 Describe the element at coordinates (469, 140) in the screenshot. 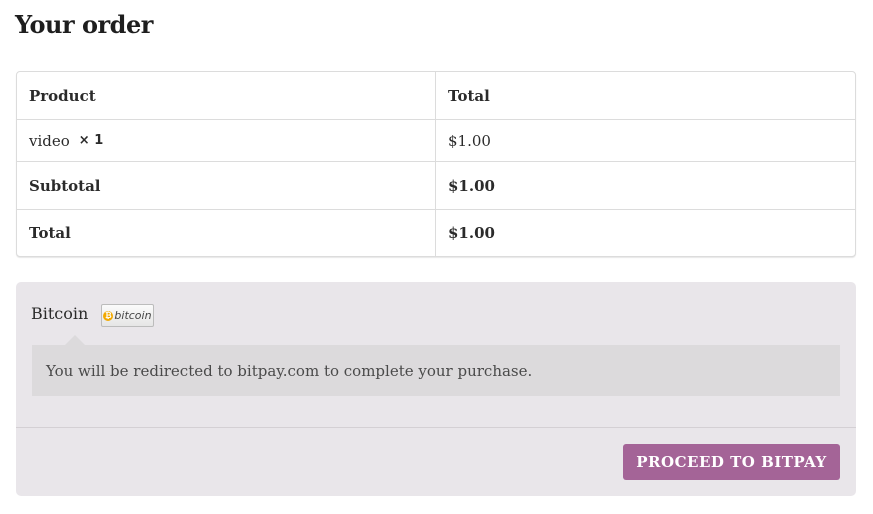

I see `item-total: $1.00` at that location.